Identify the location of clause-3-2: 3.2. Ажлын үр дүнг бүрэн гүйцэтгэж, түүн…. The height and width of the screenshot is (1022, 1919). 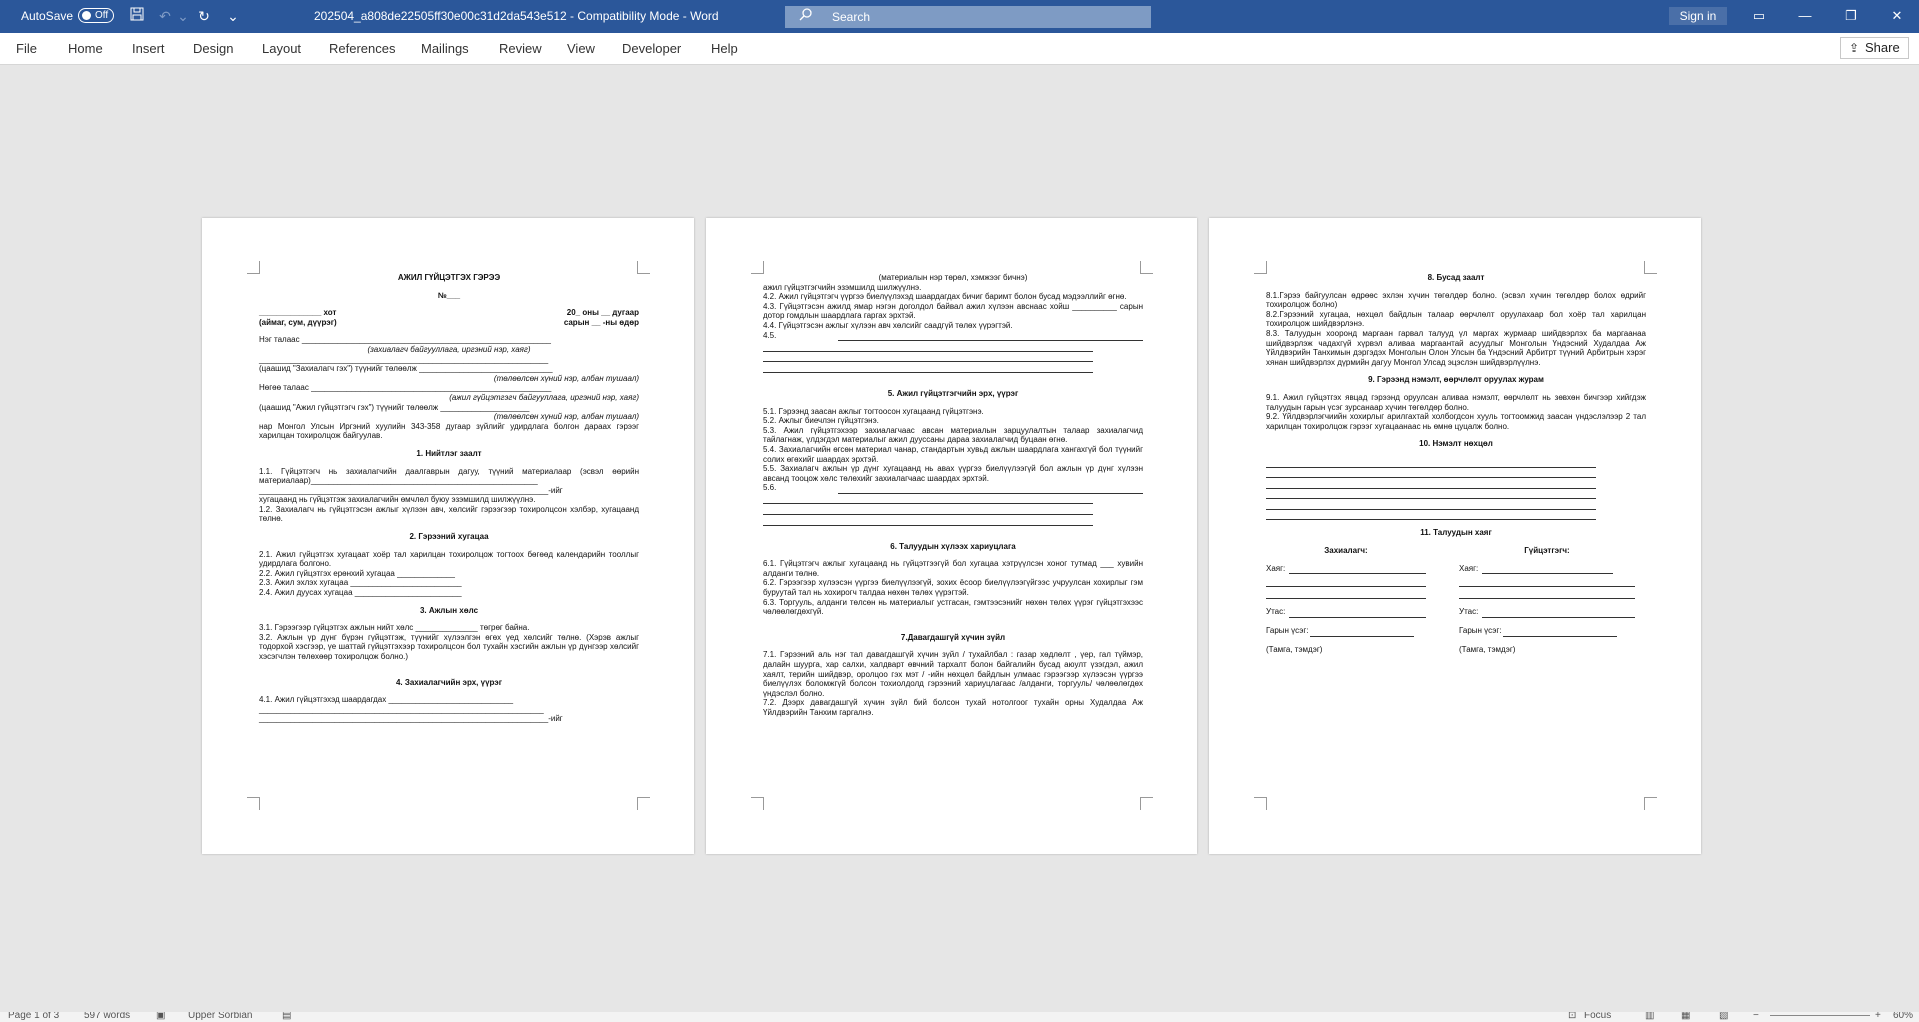
(449, 646).